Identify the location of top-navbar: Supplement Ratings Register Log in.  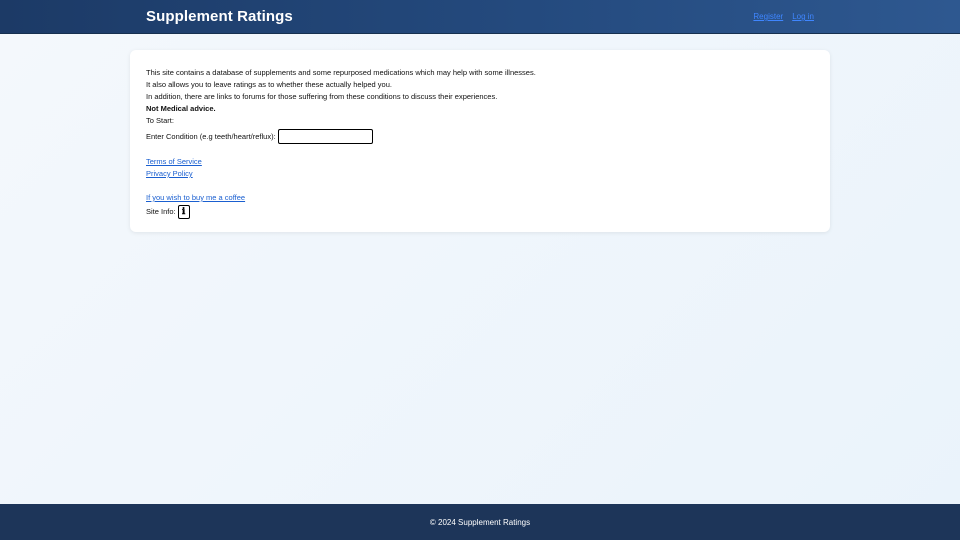
(480, 17).